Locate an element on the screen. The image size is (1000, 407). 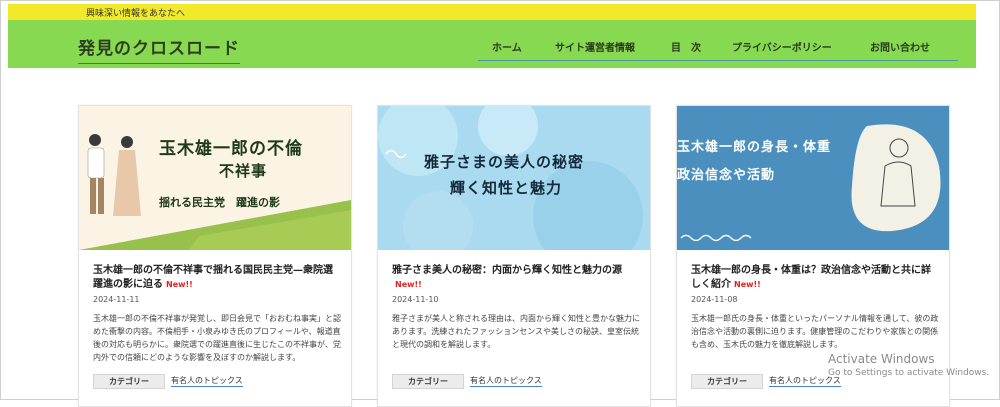
site-tagline: 興味深い情報をあなたへ is located at coordinates (136, 14).